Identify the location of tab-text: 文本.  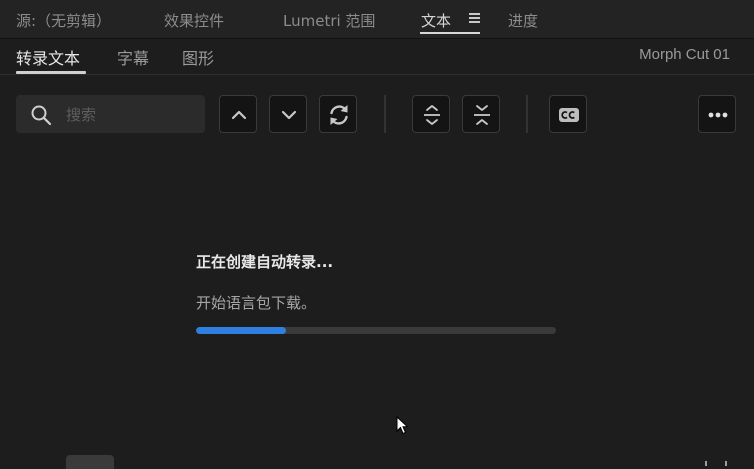
(436, 20).